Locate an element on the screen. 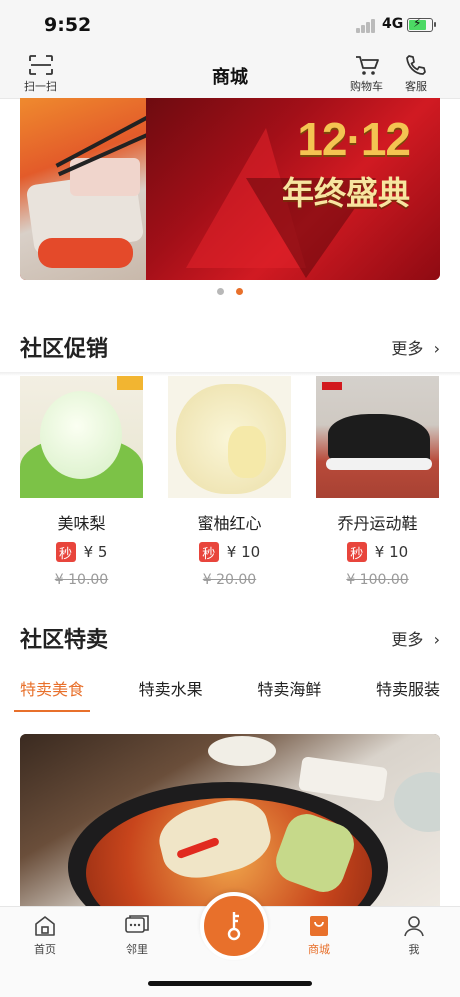 This screenshot has width=460, height=997. tab-neighbors-label: 邻里 is located at coordinates (137, 949).